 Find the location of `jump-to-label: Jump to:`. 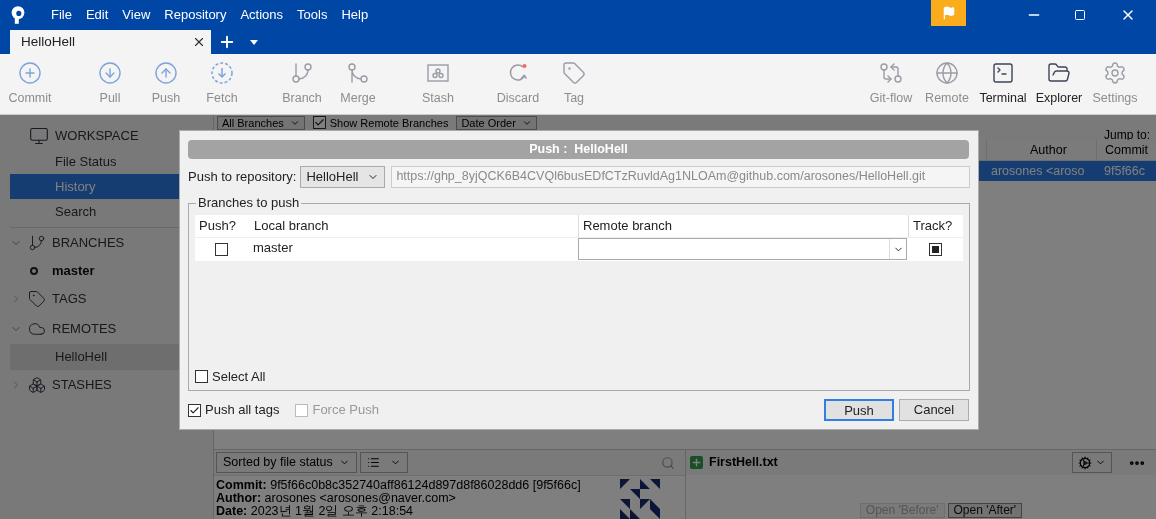

jump-to-label: Jump to: is located at coordinates (1126, 134).